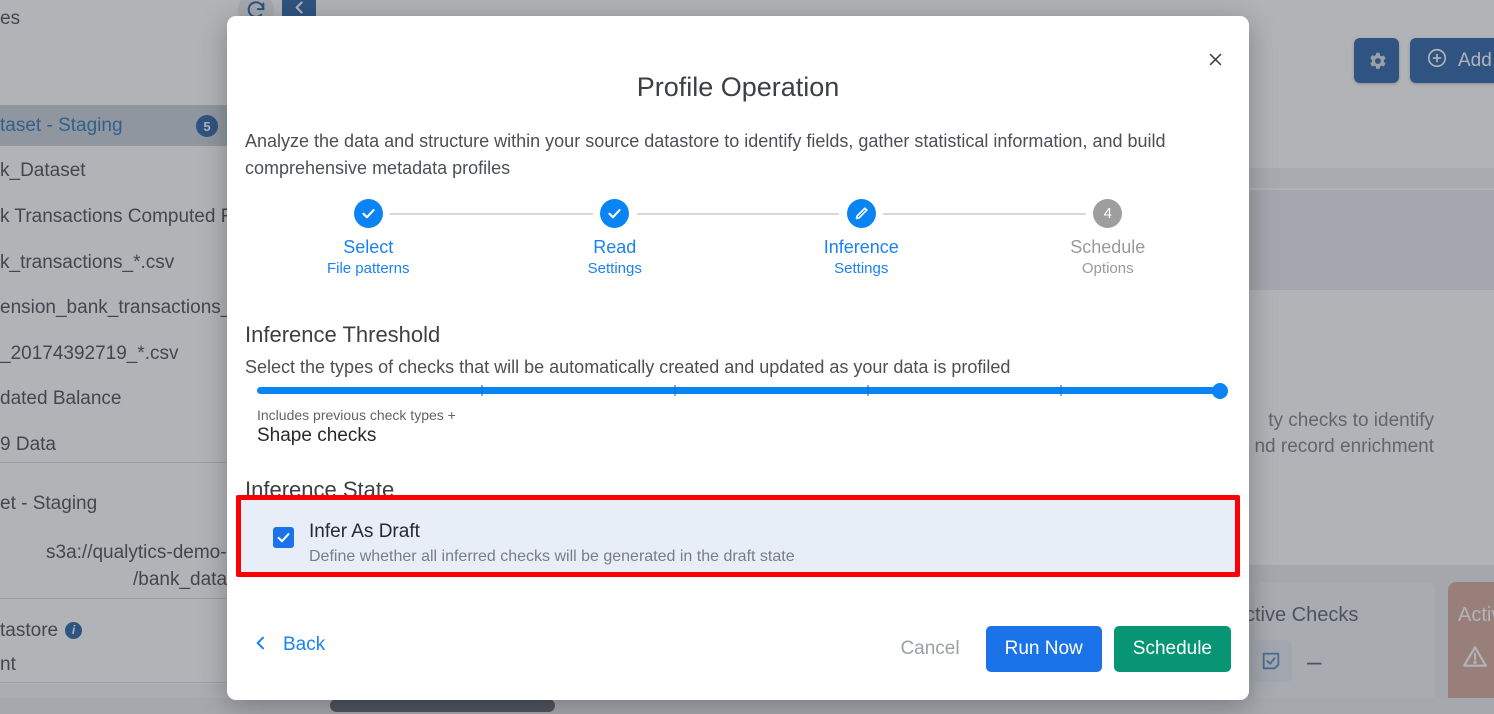 The height and width of the screenshot is (714, 1494). Describe the element at coordinates (1108, 213) in the screenshot. I see `step-number: 4` at that location.